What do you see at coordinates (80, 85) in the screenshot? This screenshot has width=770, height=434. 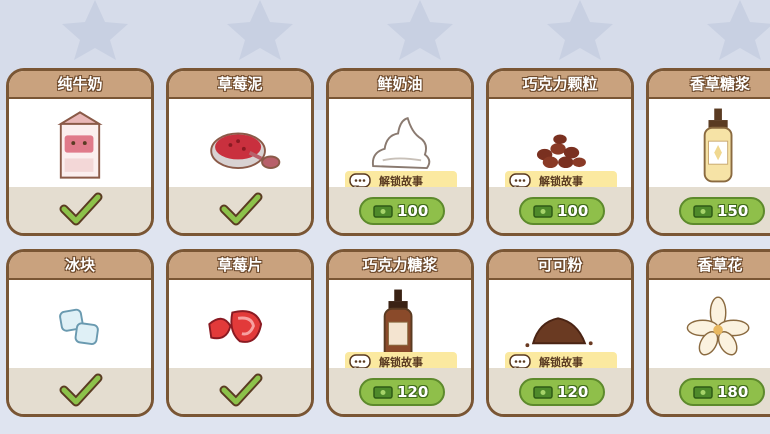 I see `card-title: 纯牛奶` at bounding box center [80, 85].